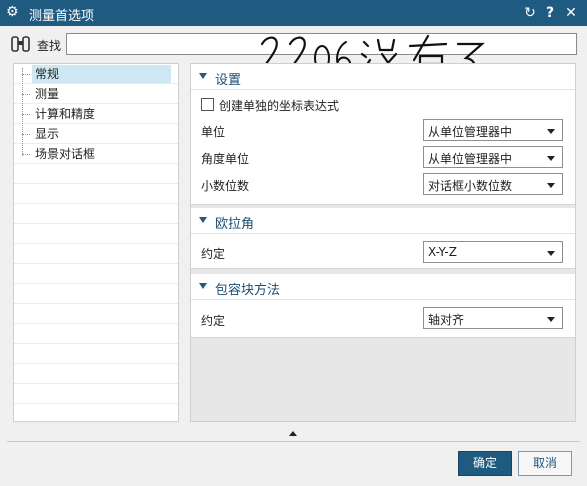 This screenshot has width=587, height=486. What do you see at coordinates (279, 106) in the screenshot?
I see `checkbox-label: 创建单独的坐标表达式` at bounding box center [279, 106].